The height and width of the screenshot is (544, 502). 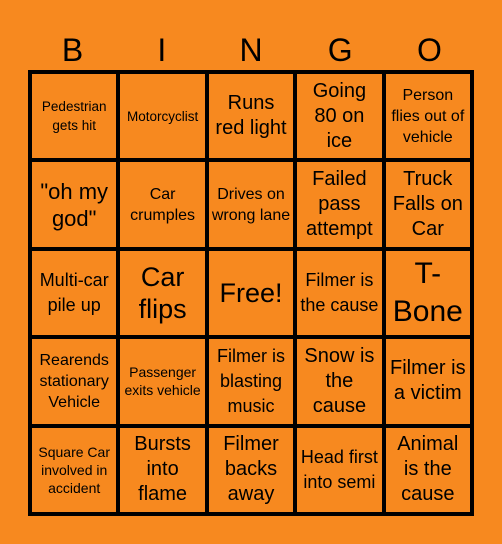 I want to click on cell-text: Filmer is blasting music, so click(x=250, y=380).